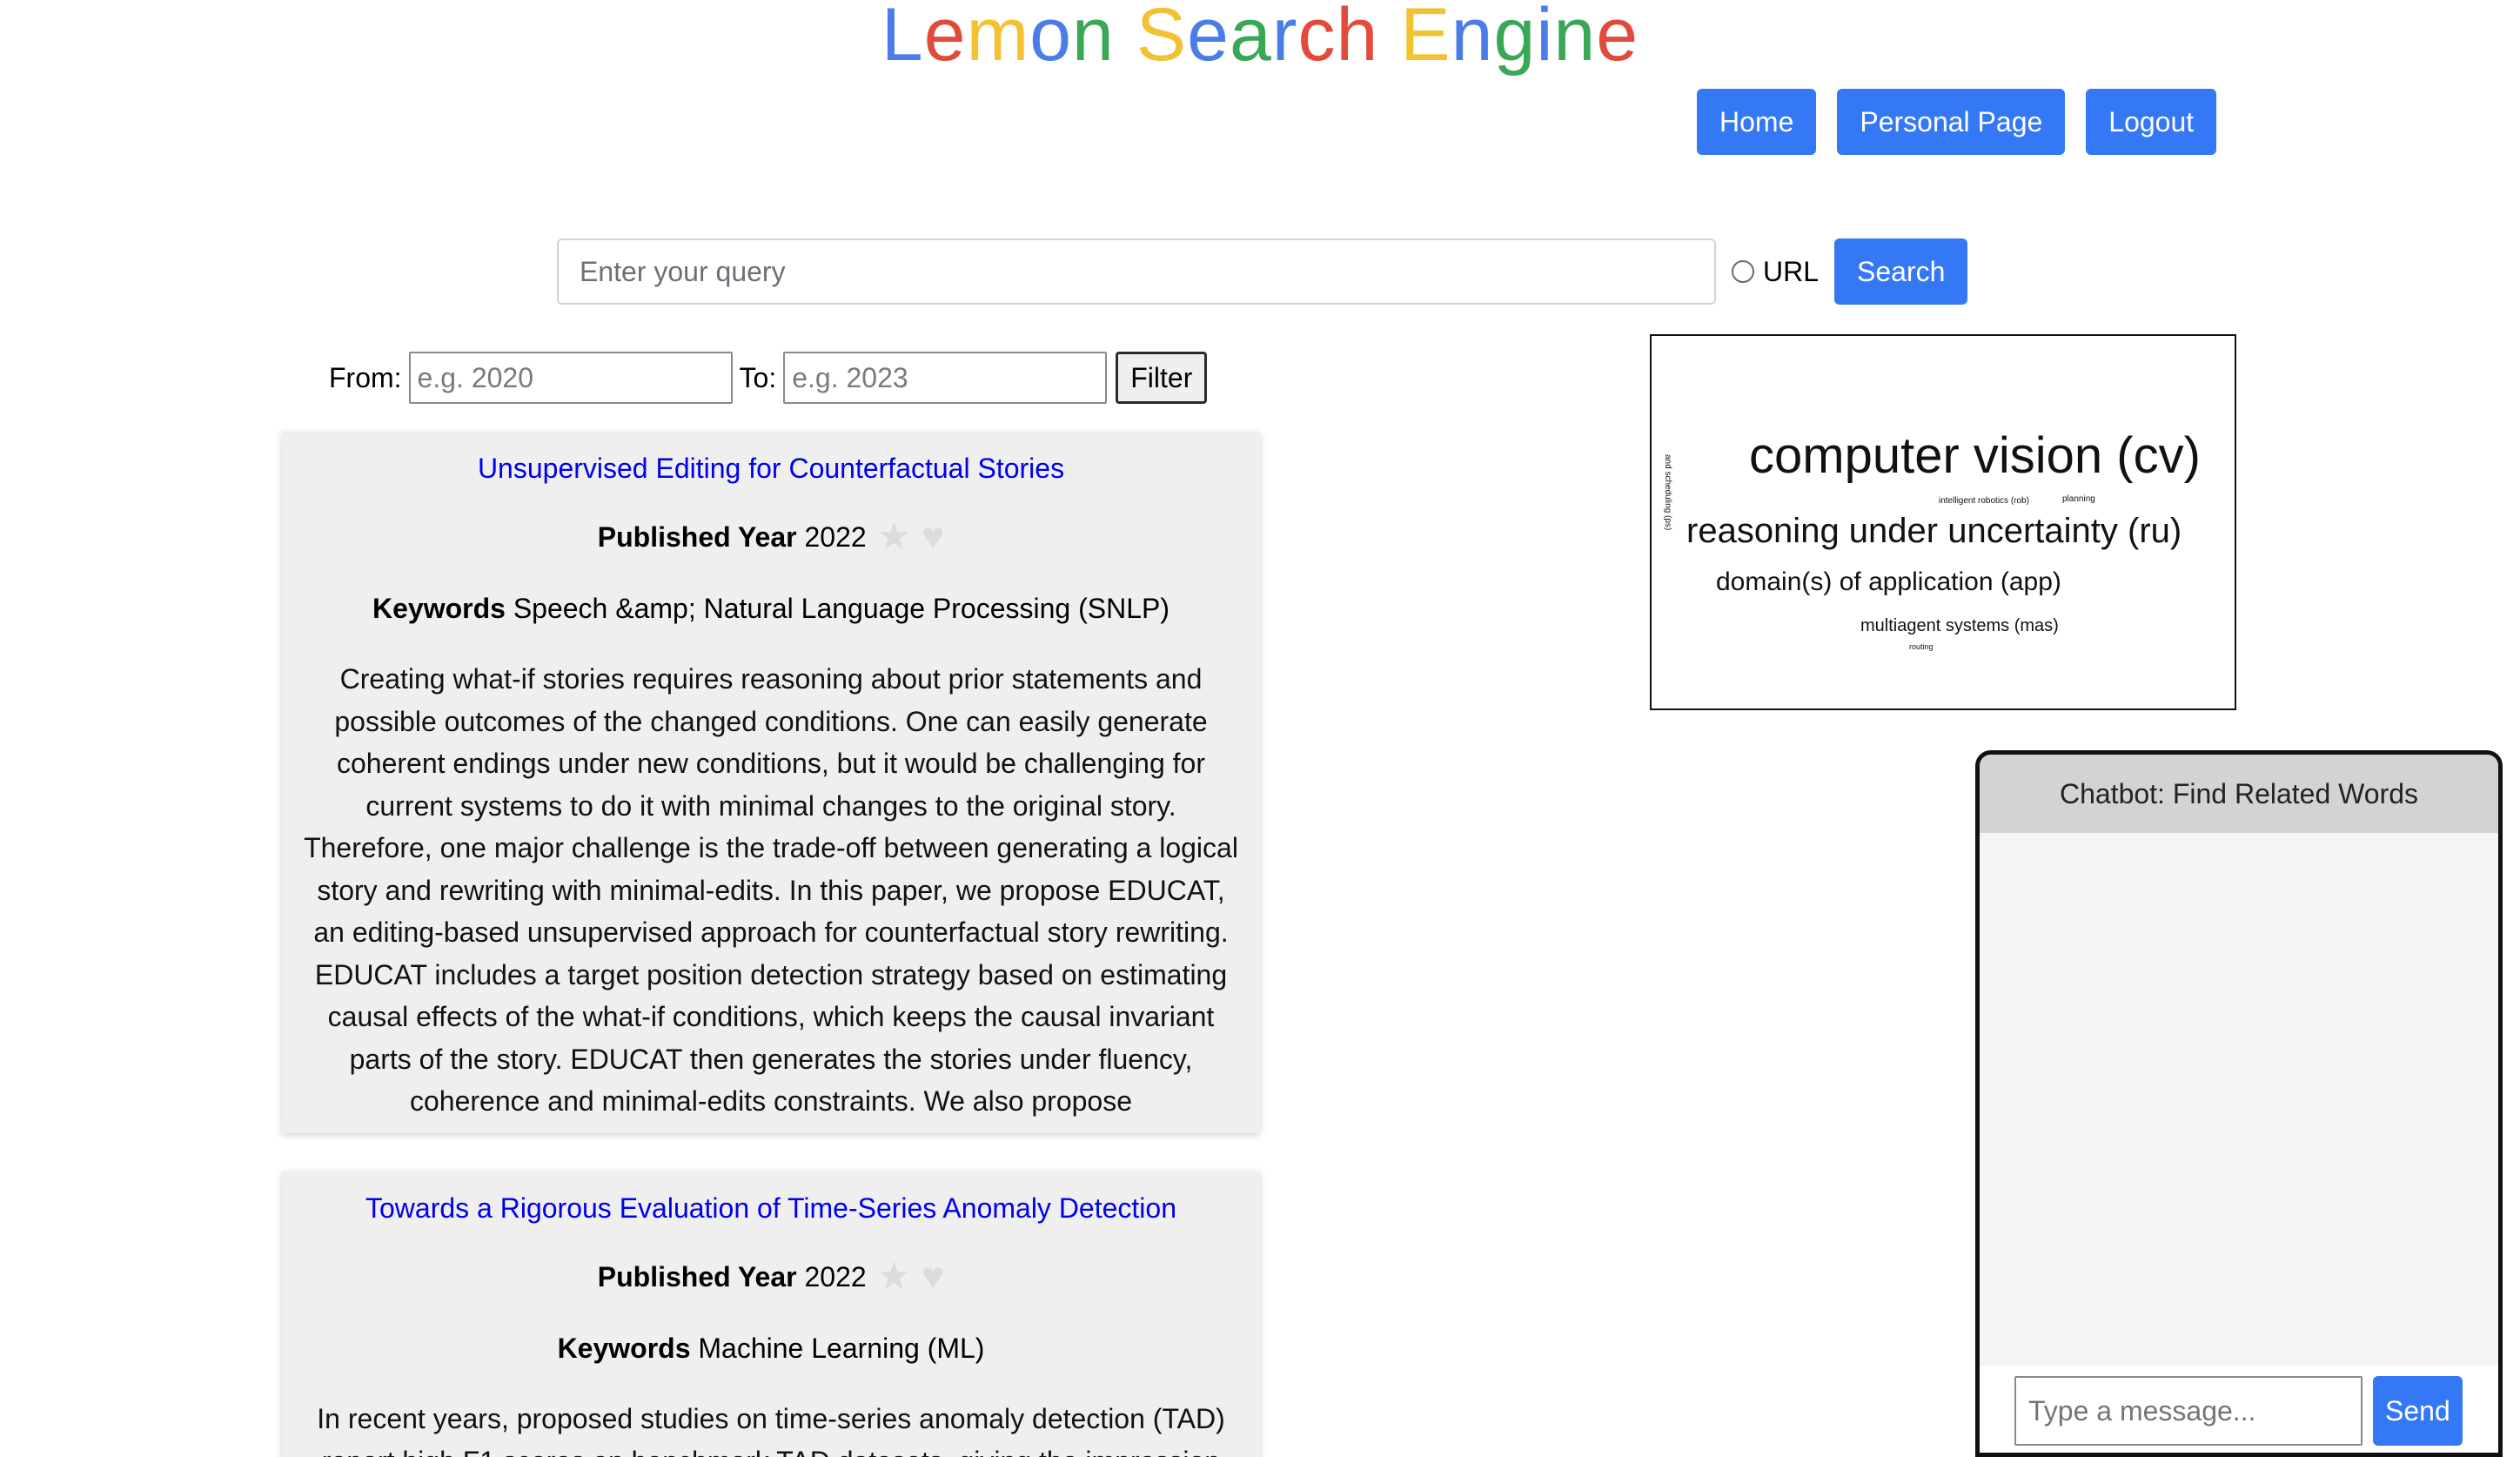  What do you see at coordinates (1051, 38) in the screenshot?
I see `logo-letter: o` at bounding box center [1051, 38].